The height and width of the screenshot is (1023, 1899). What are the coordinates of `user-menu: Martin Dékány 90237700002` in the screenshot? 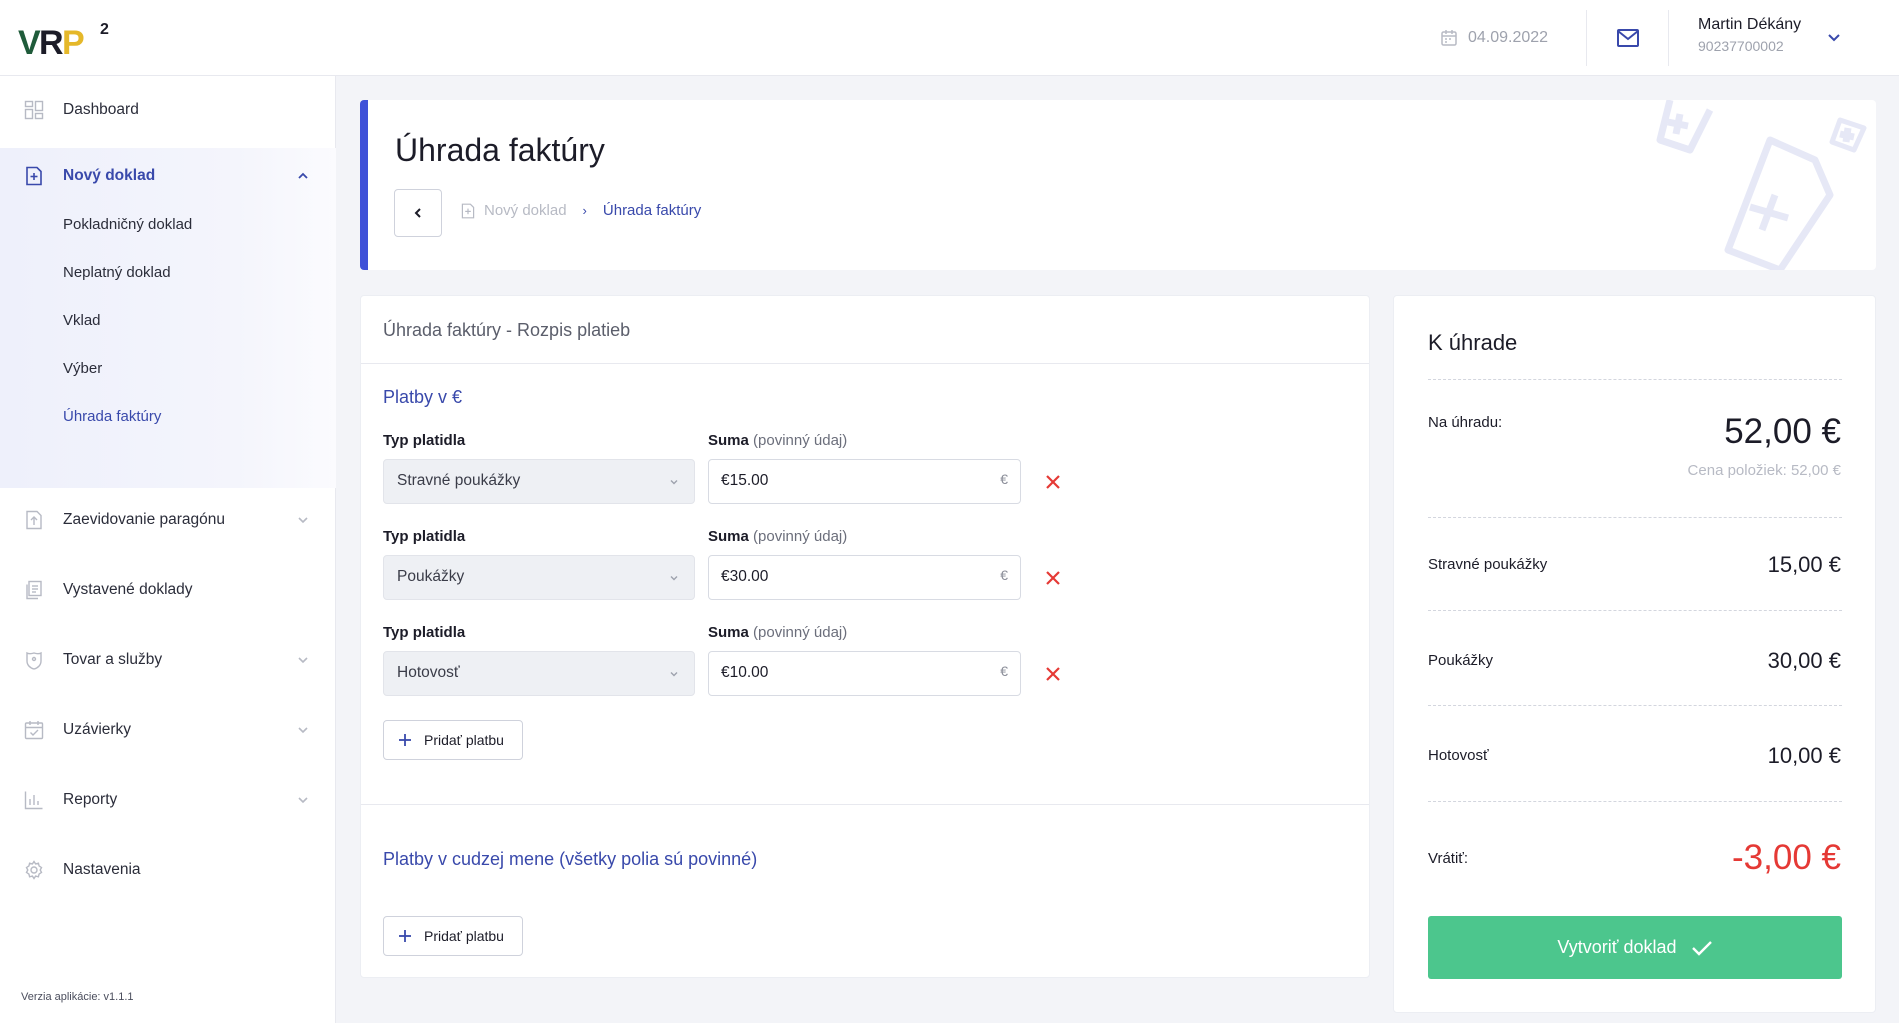 It's located at (1749, 35).